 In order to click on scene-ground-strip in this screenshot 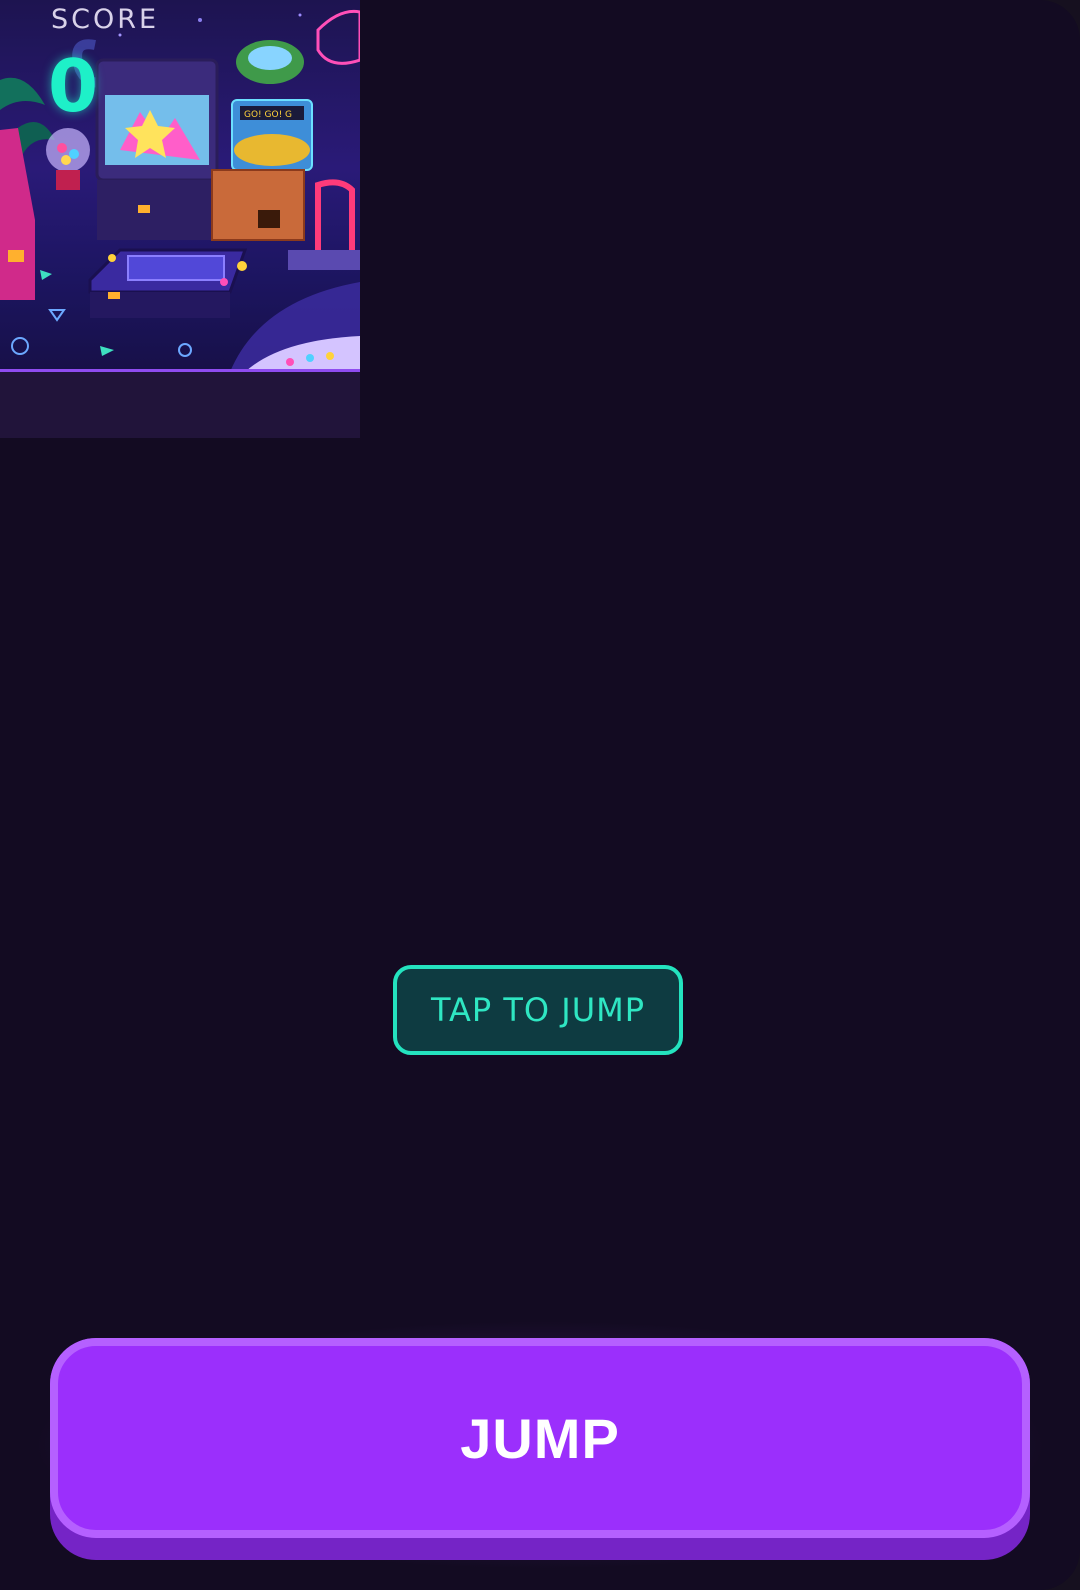, I will do `click(180, 405)`.